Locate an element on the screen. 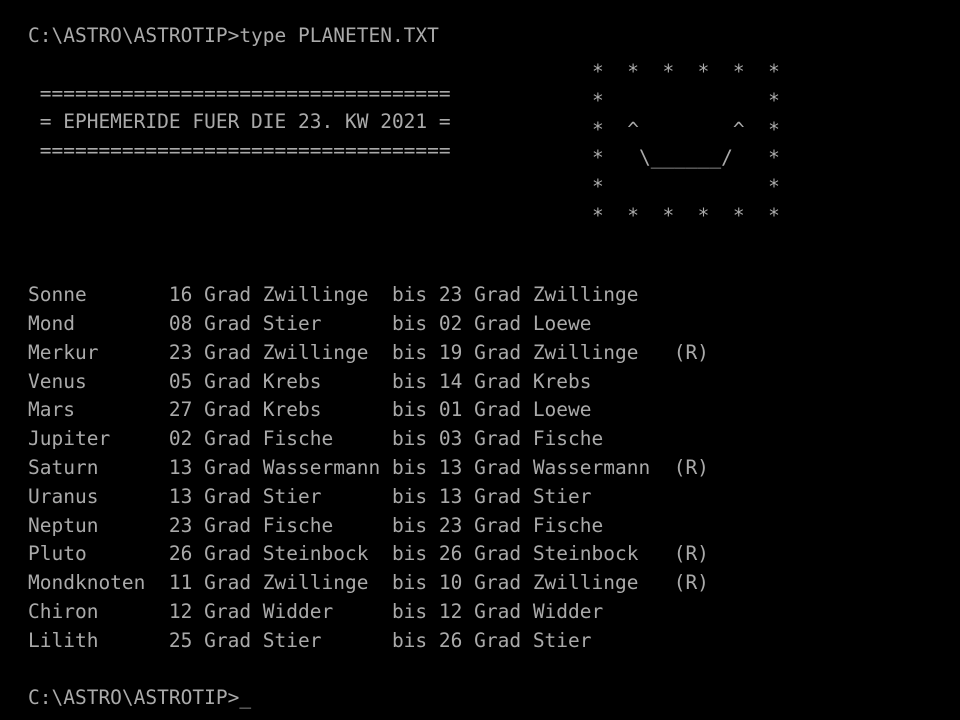 Image resolution: width=960 pixels, height=720 pixels. table-row: Uranus 13 Grad Stier bis 13 Grad Stier is located at coordinates (310, 496).